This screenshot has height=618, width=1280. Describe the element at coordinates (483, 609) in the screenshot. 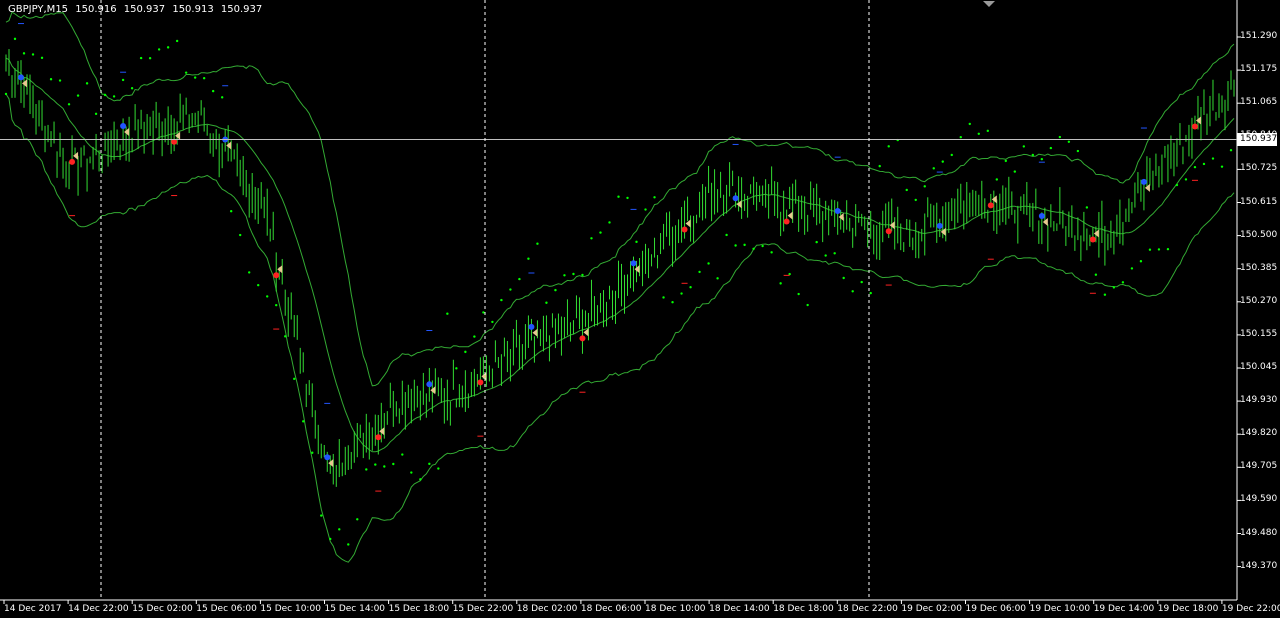

I see `time-tick-label: 15 Dec 22:00` at that location.